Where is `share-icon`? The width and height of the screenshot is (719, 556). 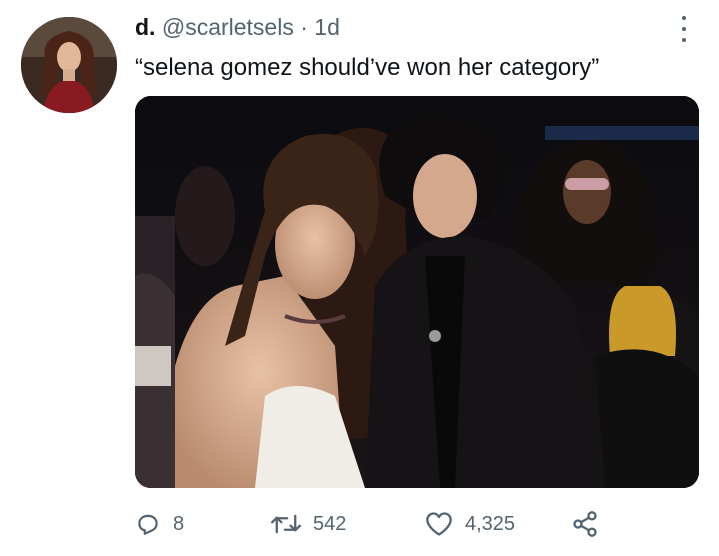
share-icon is located at coordinates (585, 524).